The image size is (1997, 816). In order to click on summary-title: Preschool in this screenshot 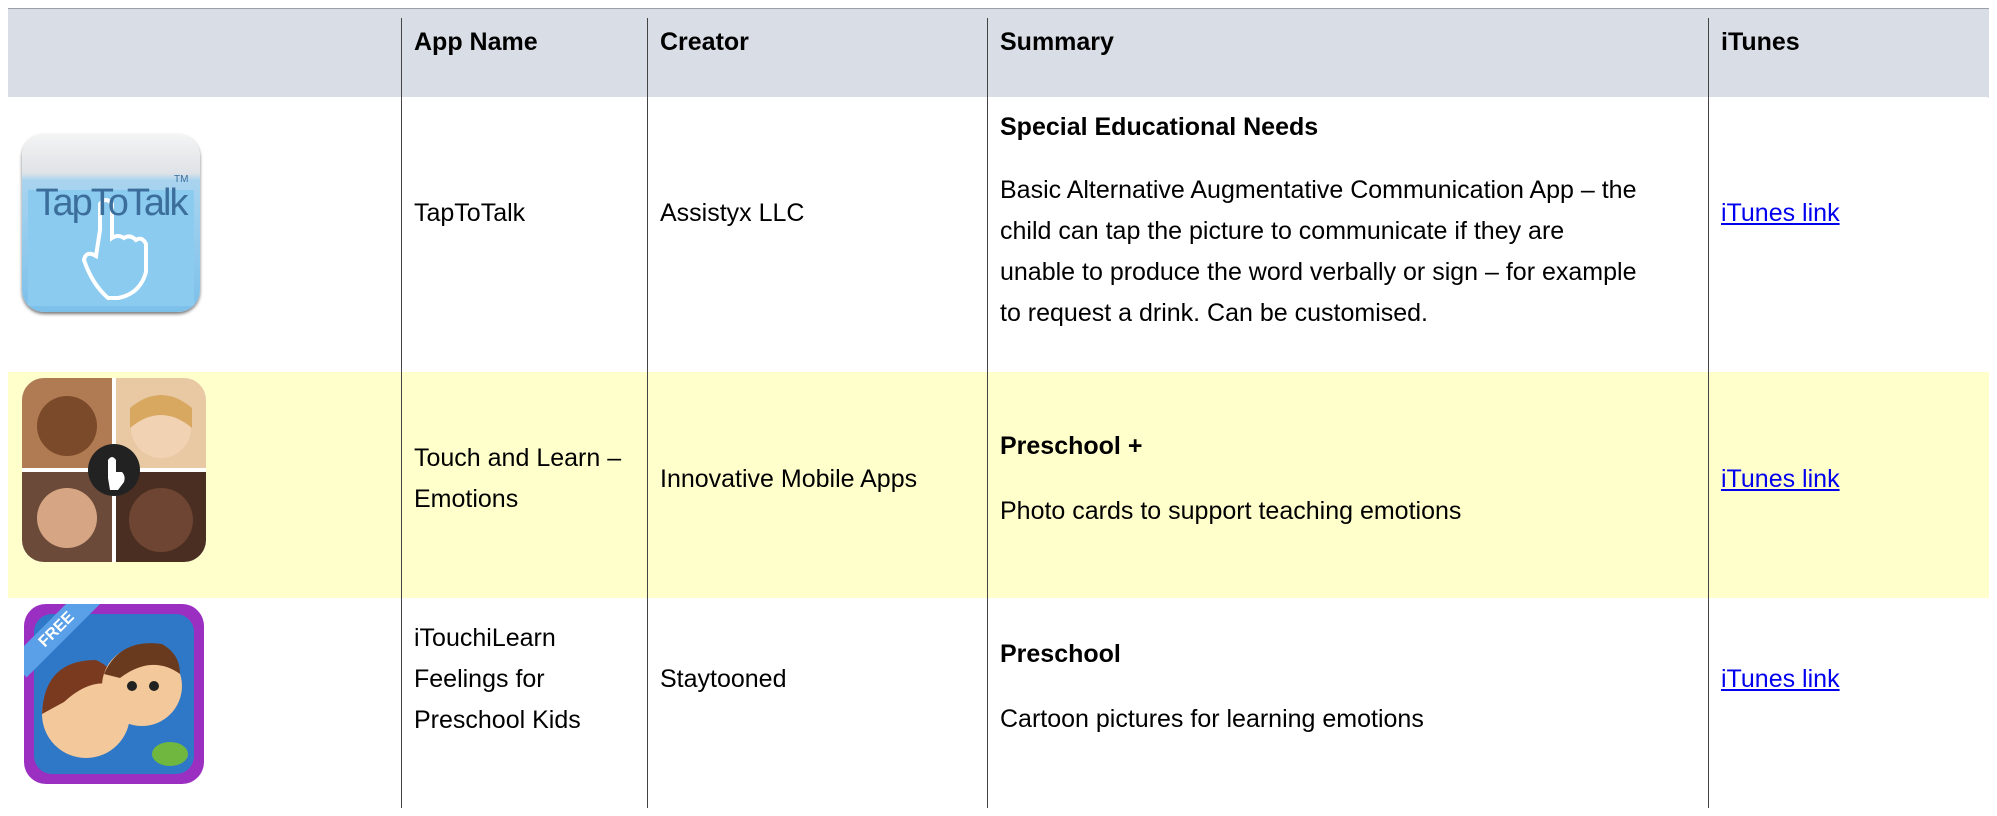, I will do `click(1060, 654)`.